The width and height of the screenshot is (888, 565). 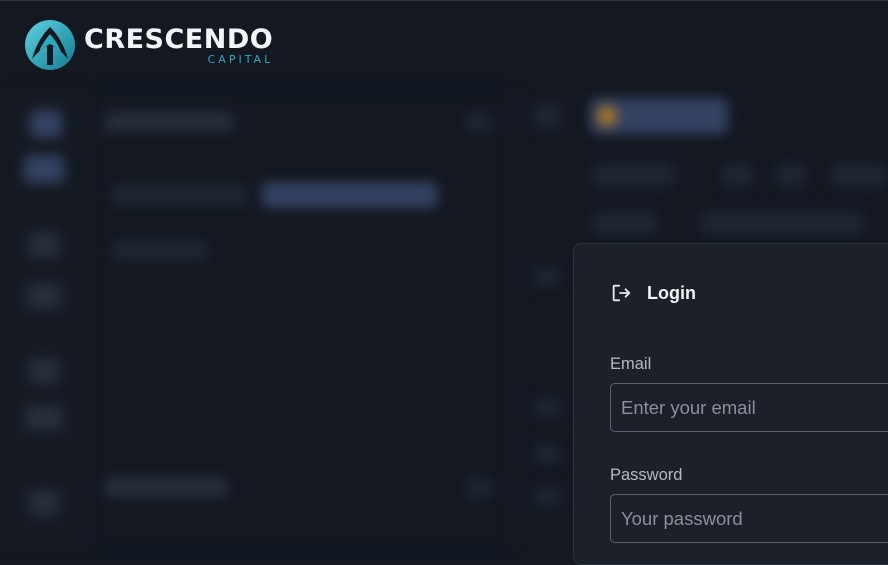 I want to click on password-label: Password, so click(x=646, y=475).